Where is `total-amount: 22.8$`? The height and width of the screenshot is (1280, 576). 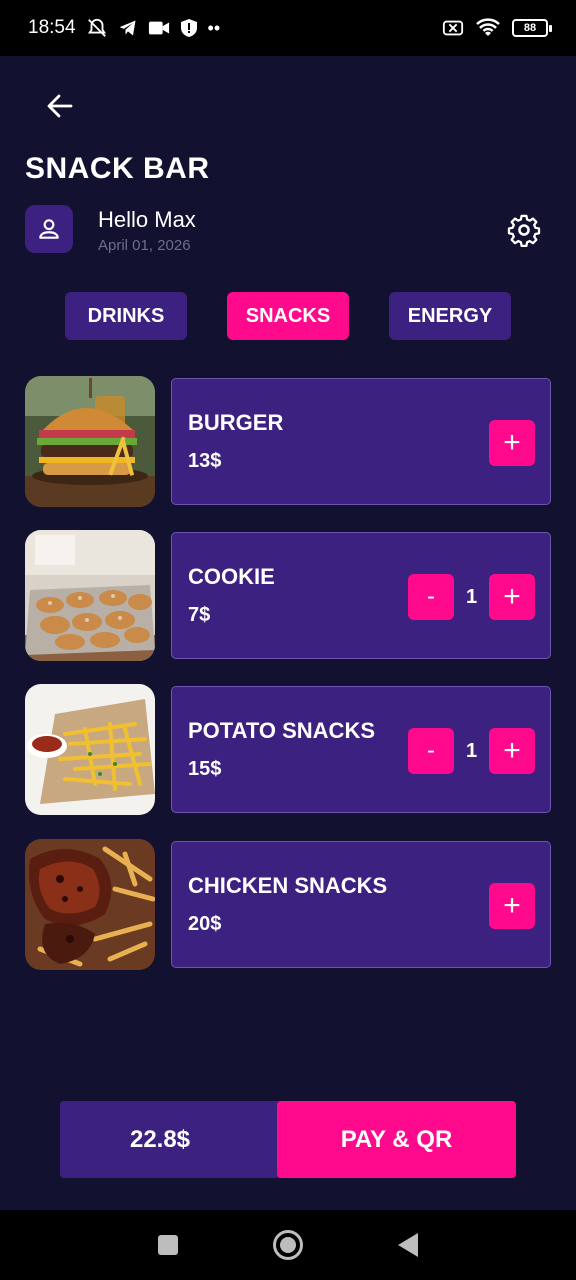 total-amount: 22.8$ is located at coordinates (180, 1139).